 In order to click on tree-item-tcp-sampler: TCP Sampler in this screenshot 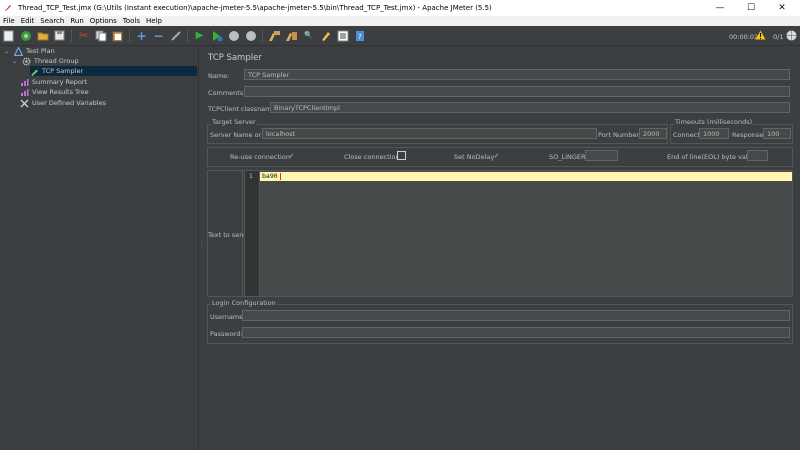, I will do `click(113, 71)`.